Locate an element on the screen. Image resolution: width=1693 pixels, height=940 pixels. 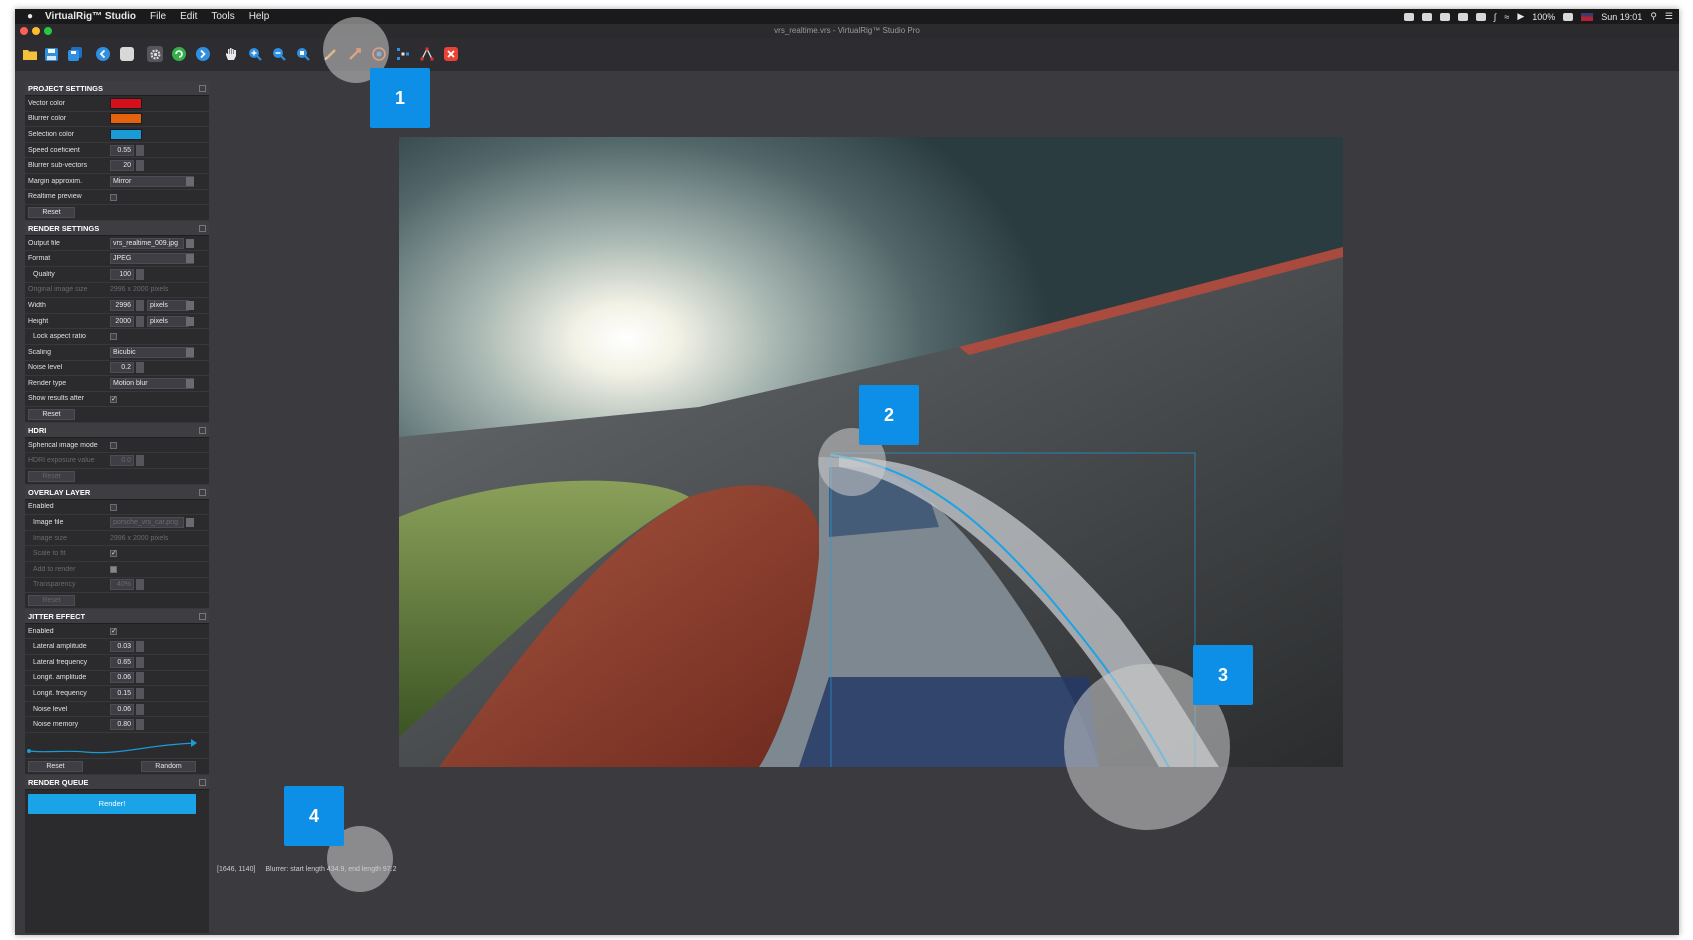
lateral-frequency-field: 0.65 is located at coordinates (122, 662).